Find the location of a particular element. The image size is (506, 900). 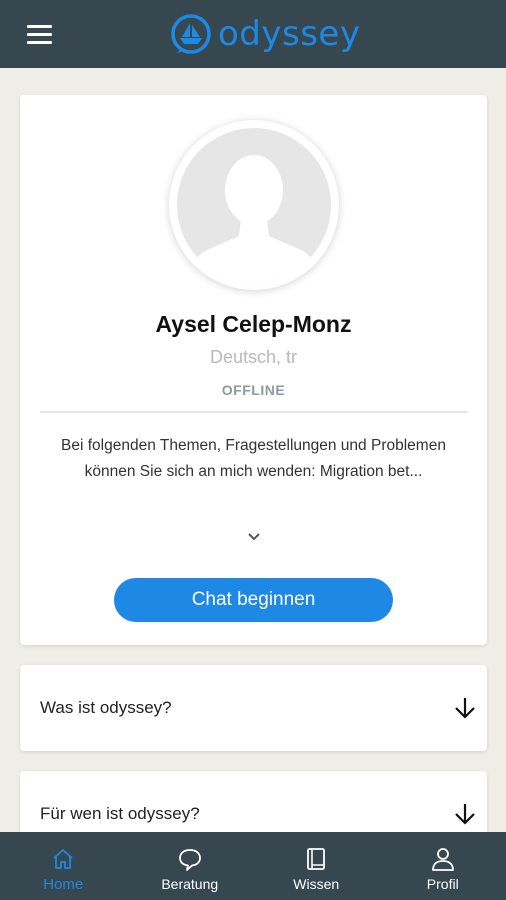

counselor-languages: Deutsch, tr is located at coordinates (253, 357).